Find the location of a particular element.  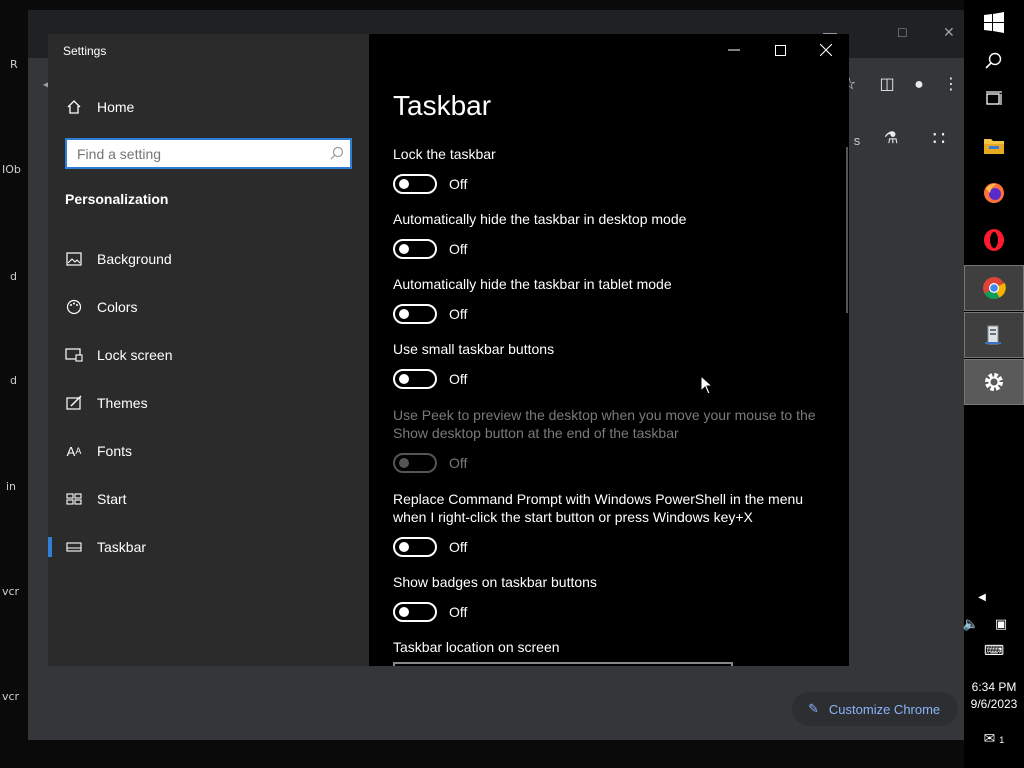

sidebar-item-label: Fonts is located at coordinates (115, 451).